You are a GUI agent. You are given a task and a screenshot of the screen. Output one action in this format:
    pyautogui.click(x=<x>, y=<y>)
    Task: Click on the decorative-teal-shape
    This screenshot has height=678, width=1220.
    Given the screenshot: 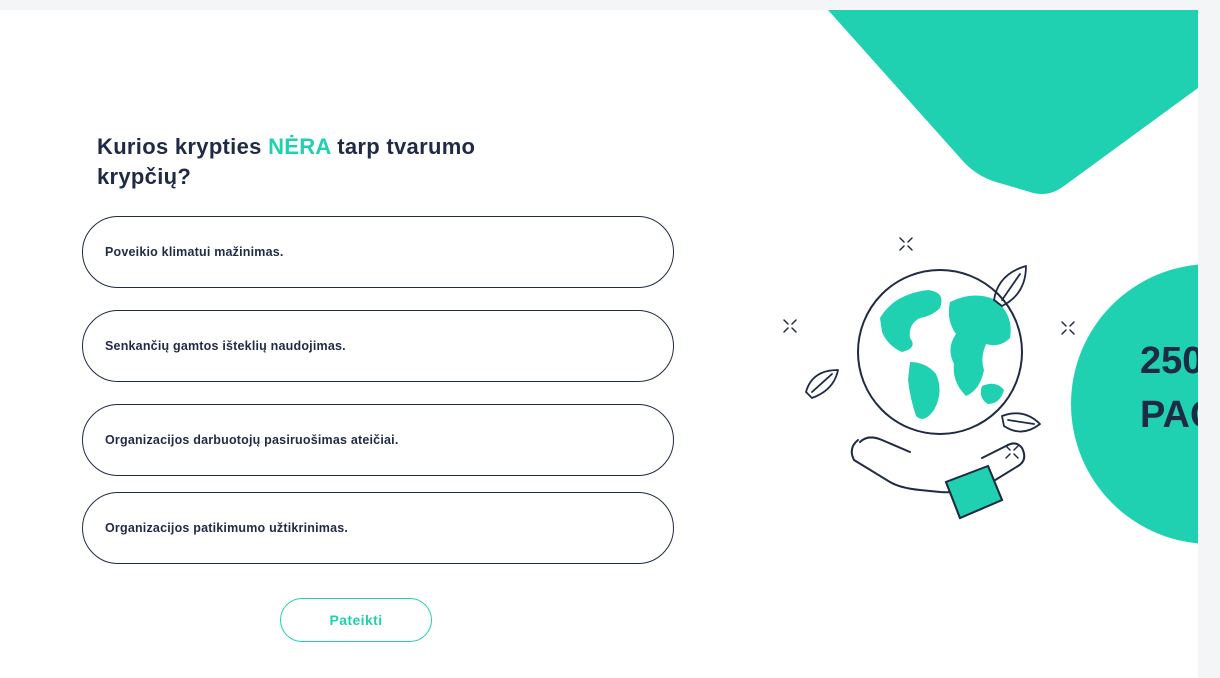 What is the action you would take?
    pyautogui.click(x=1013, y=102)
    